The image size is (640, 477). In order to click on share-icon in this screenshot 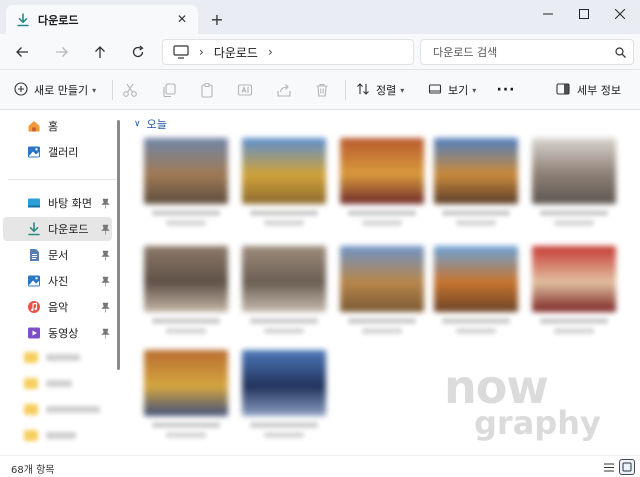, I will do `click(284, 90)`.